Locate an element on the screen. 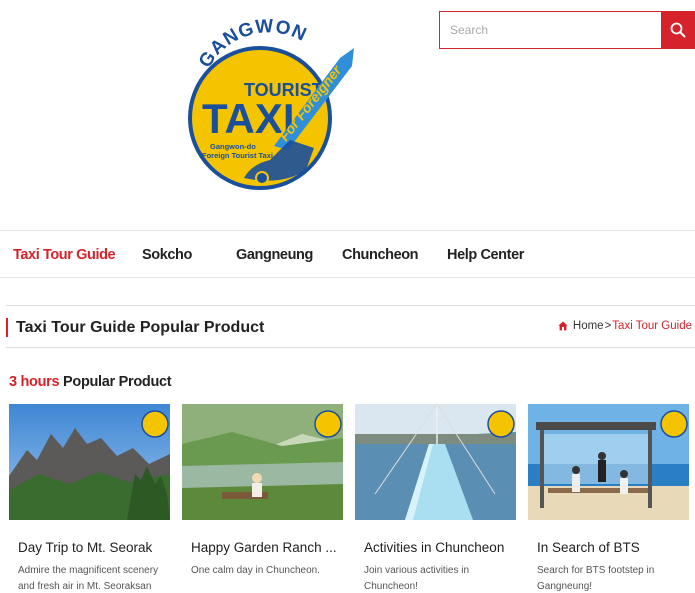 The image size is (695, 593). product-desc: Search for BTS footstep in Gangneung! is located at coordinates (596, 578).